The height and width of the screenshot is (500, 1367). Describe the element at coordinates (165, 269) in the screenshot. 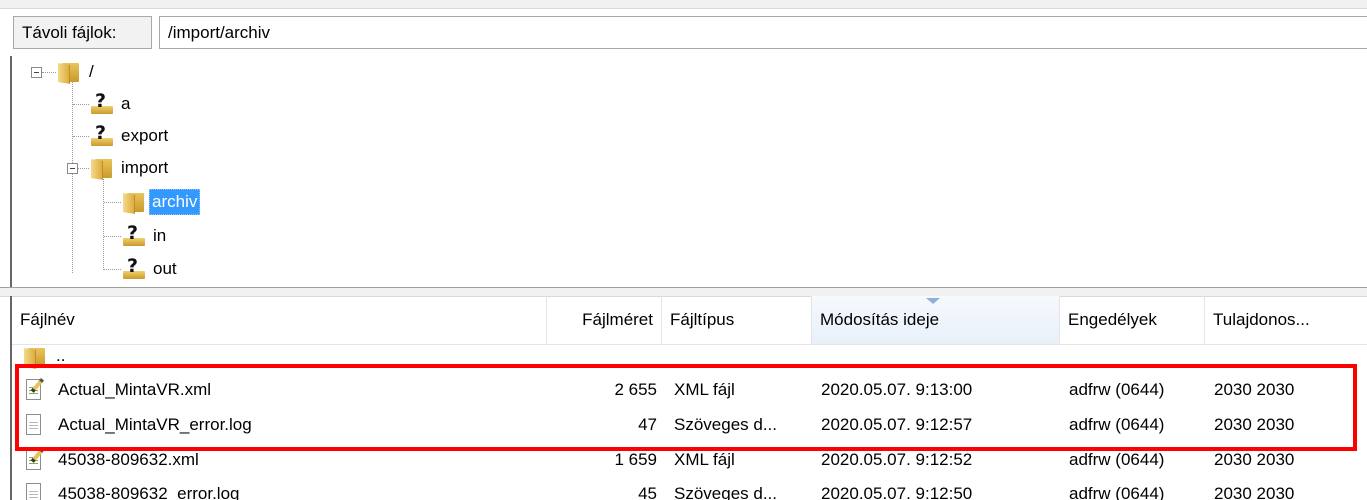

I see `tree-item-out: out` at that location.